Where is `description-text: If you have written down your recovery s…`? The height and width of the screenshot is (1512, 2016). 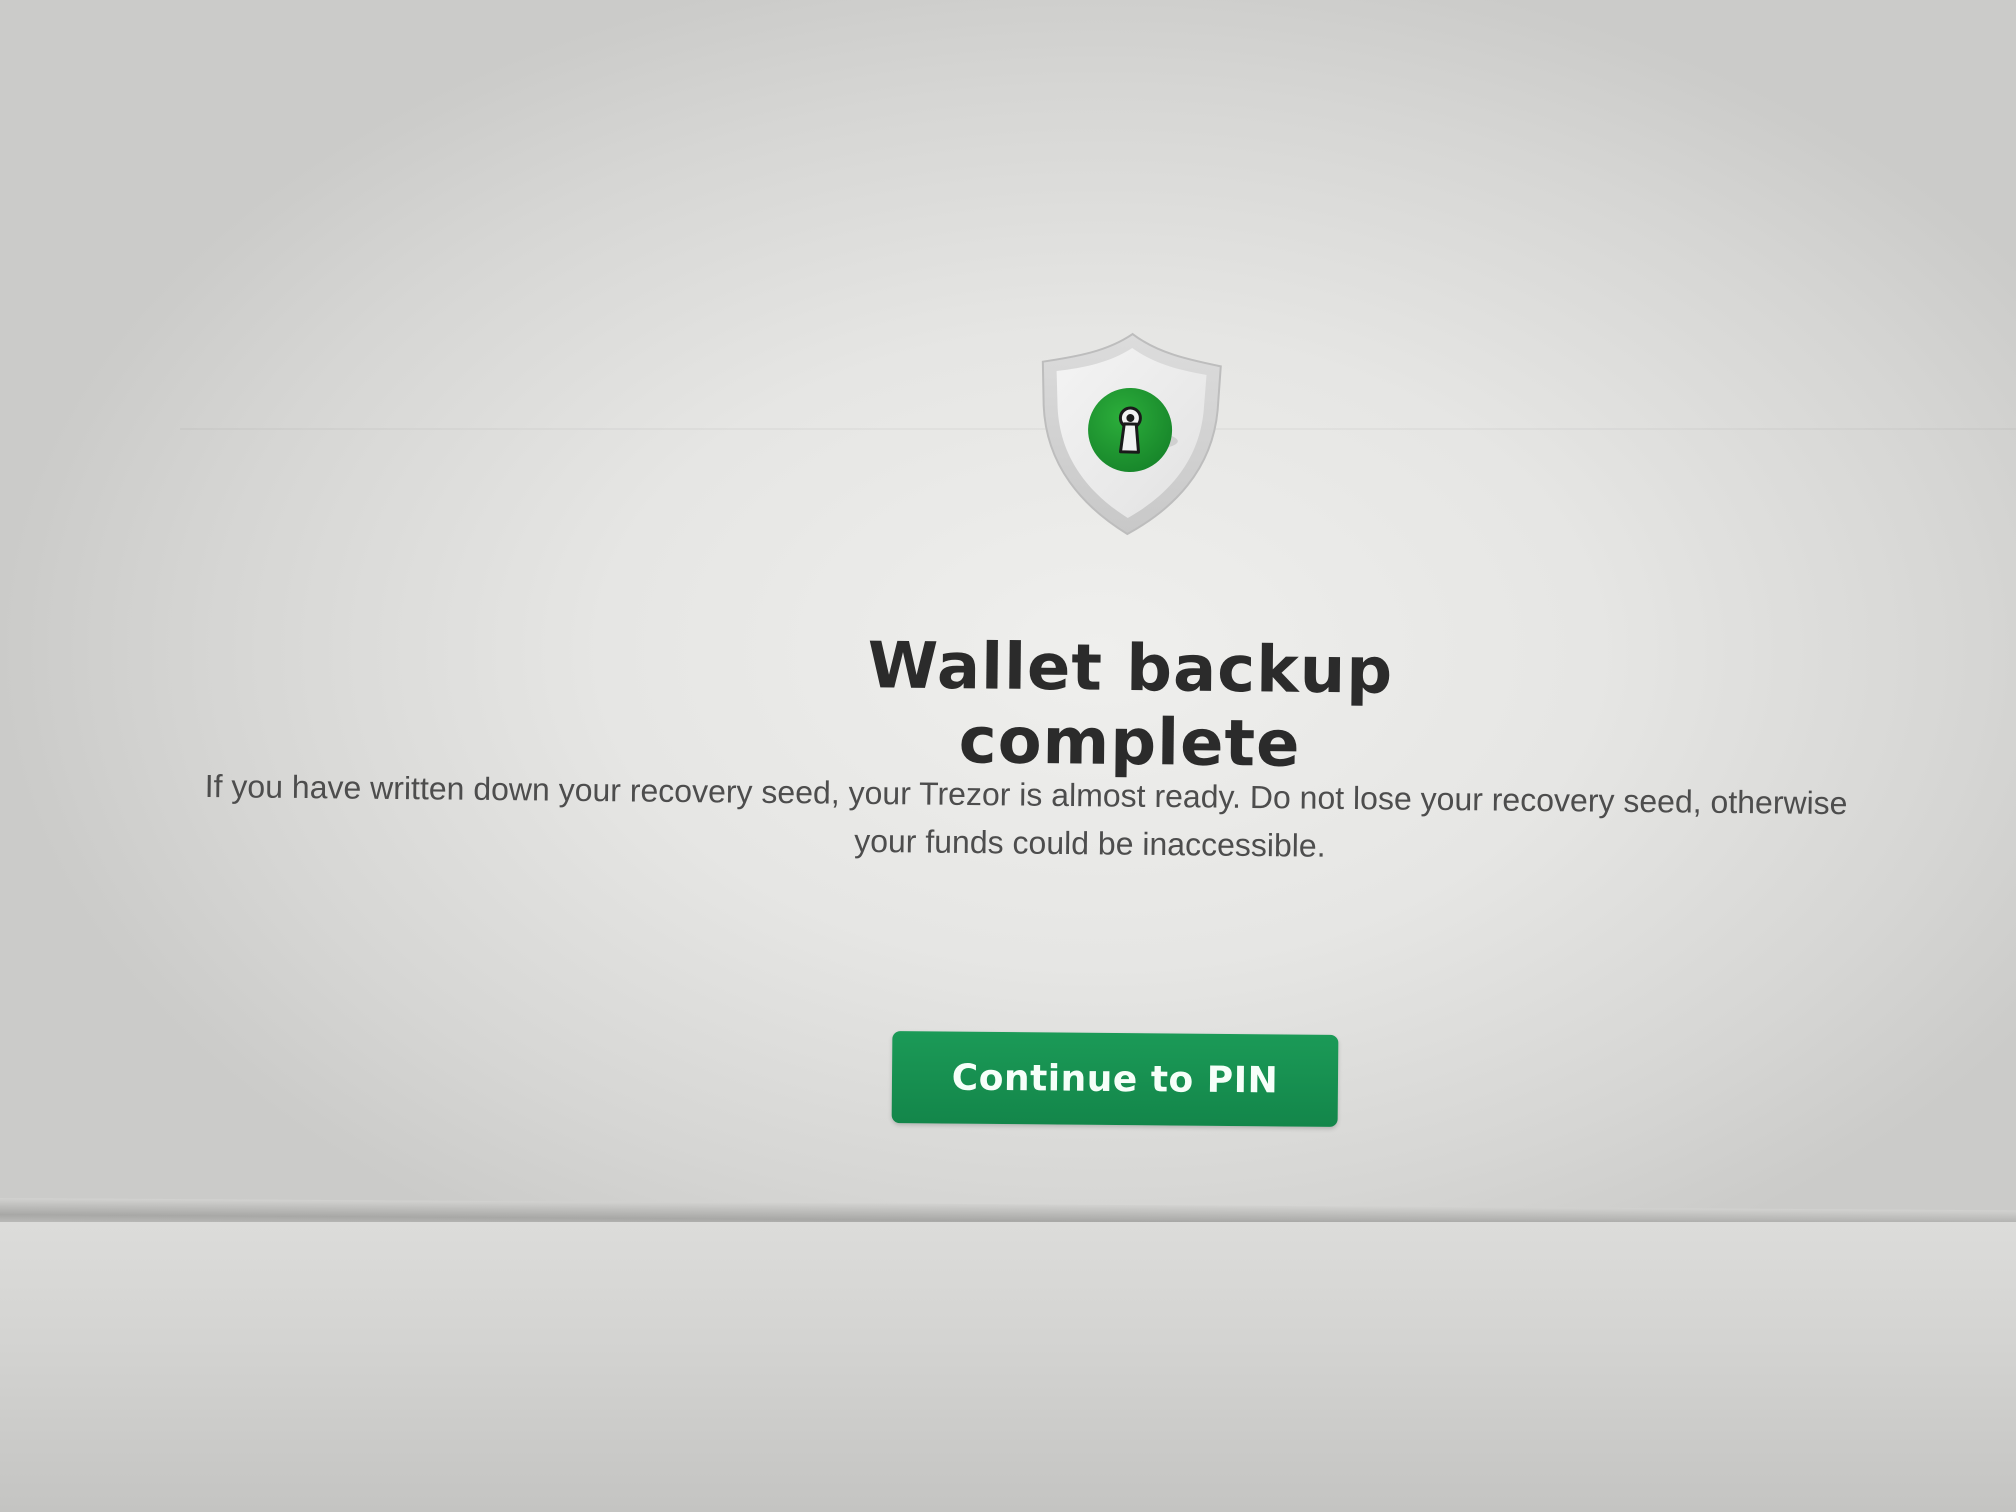
description-text: If you have written down your recovery s… is located at coordinates (1110, 819).